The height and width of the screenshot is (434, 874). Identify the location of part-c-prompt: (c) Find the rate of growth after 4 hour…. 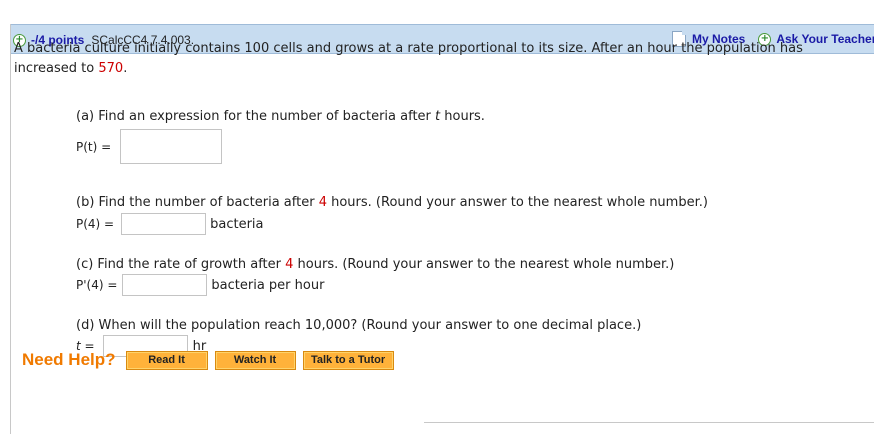
(375, 264).